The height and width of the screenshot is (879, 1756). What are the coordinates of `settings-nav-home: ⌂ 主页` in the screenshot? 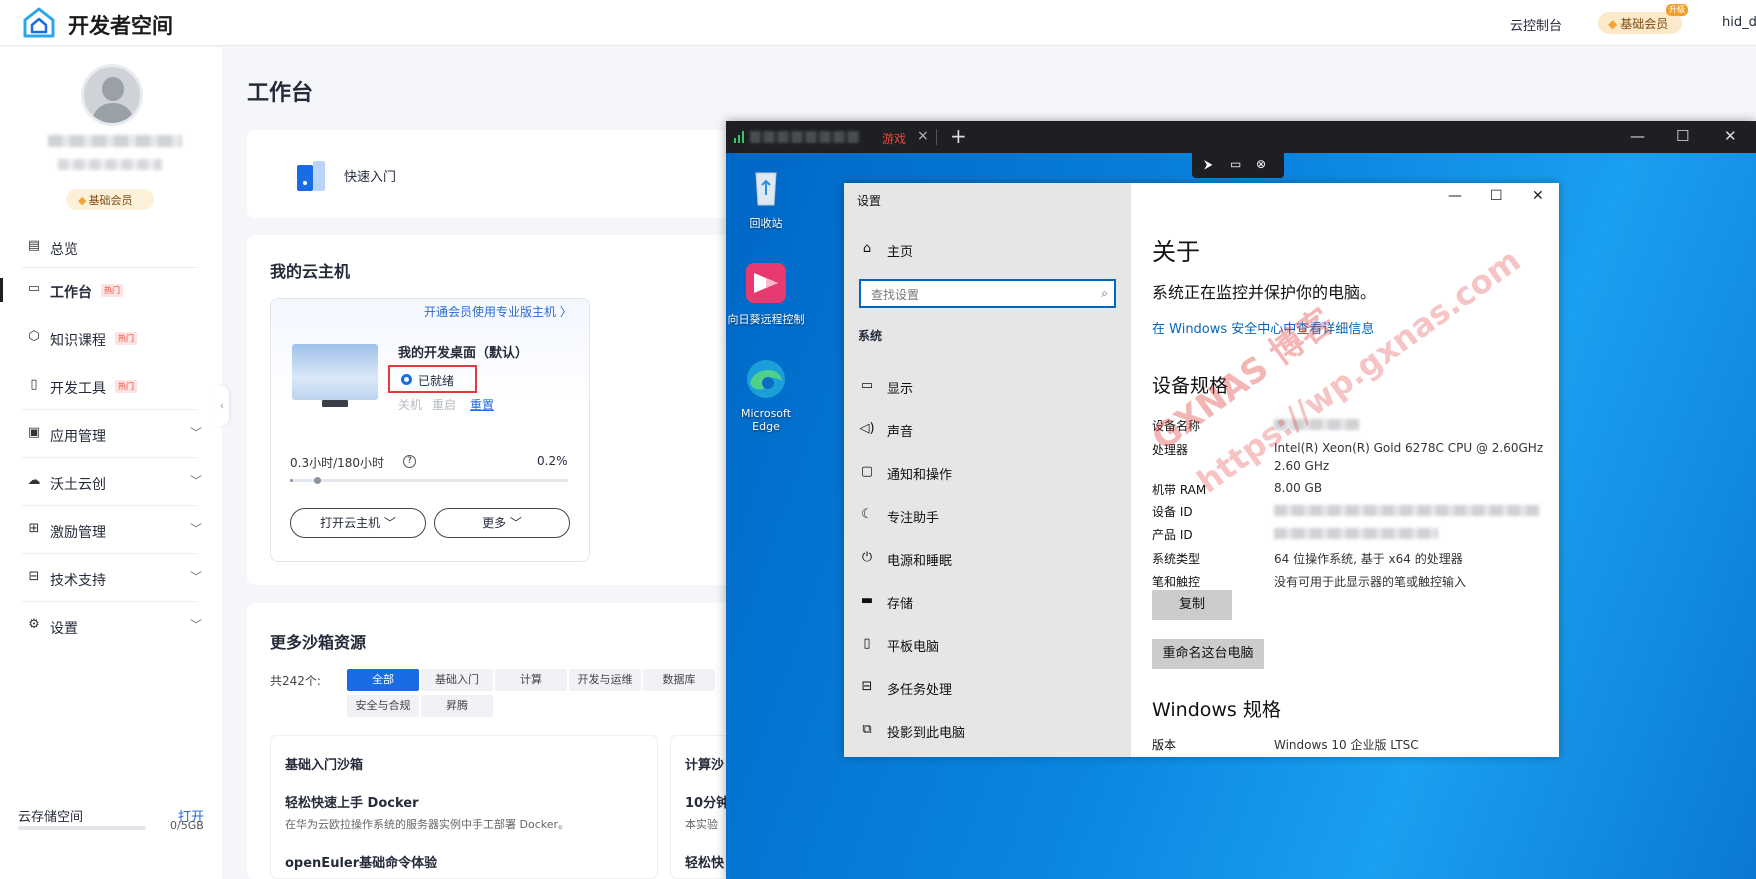 It's located at (988, 250).